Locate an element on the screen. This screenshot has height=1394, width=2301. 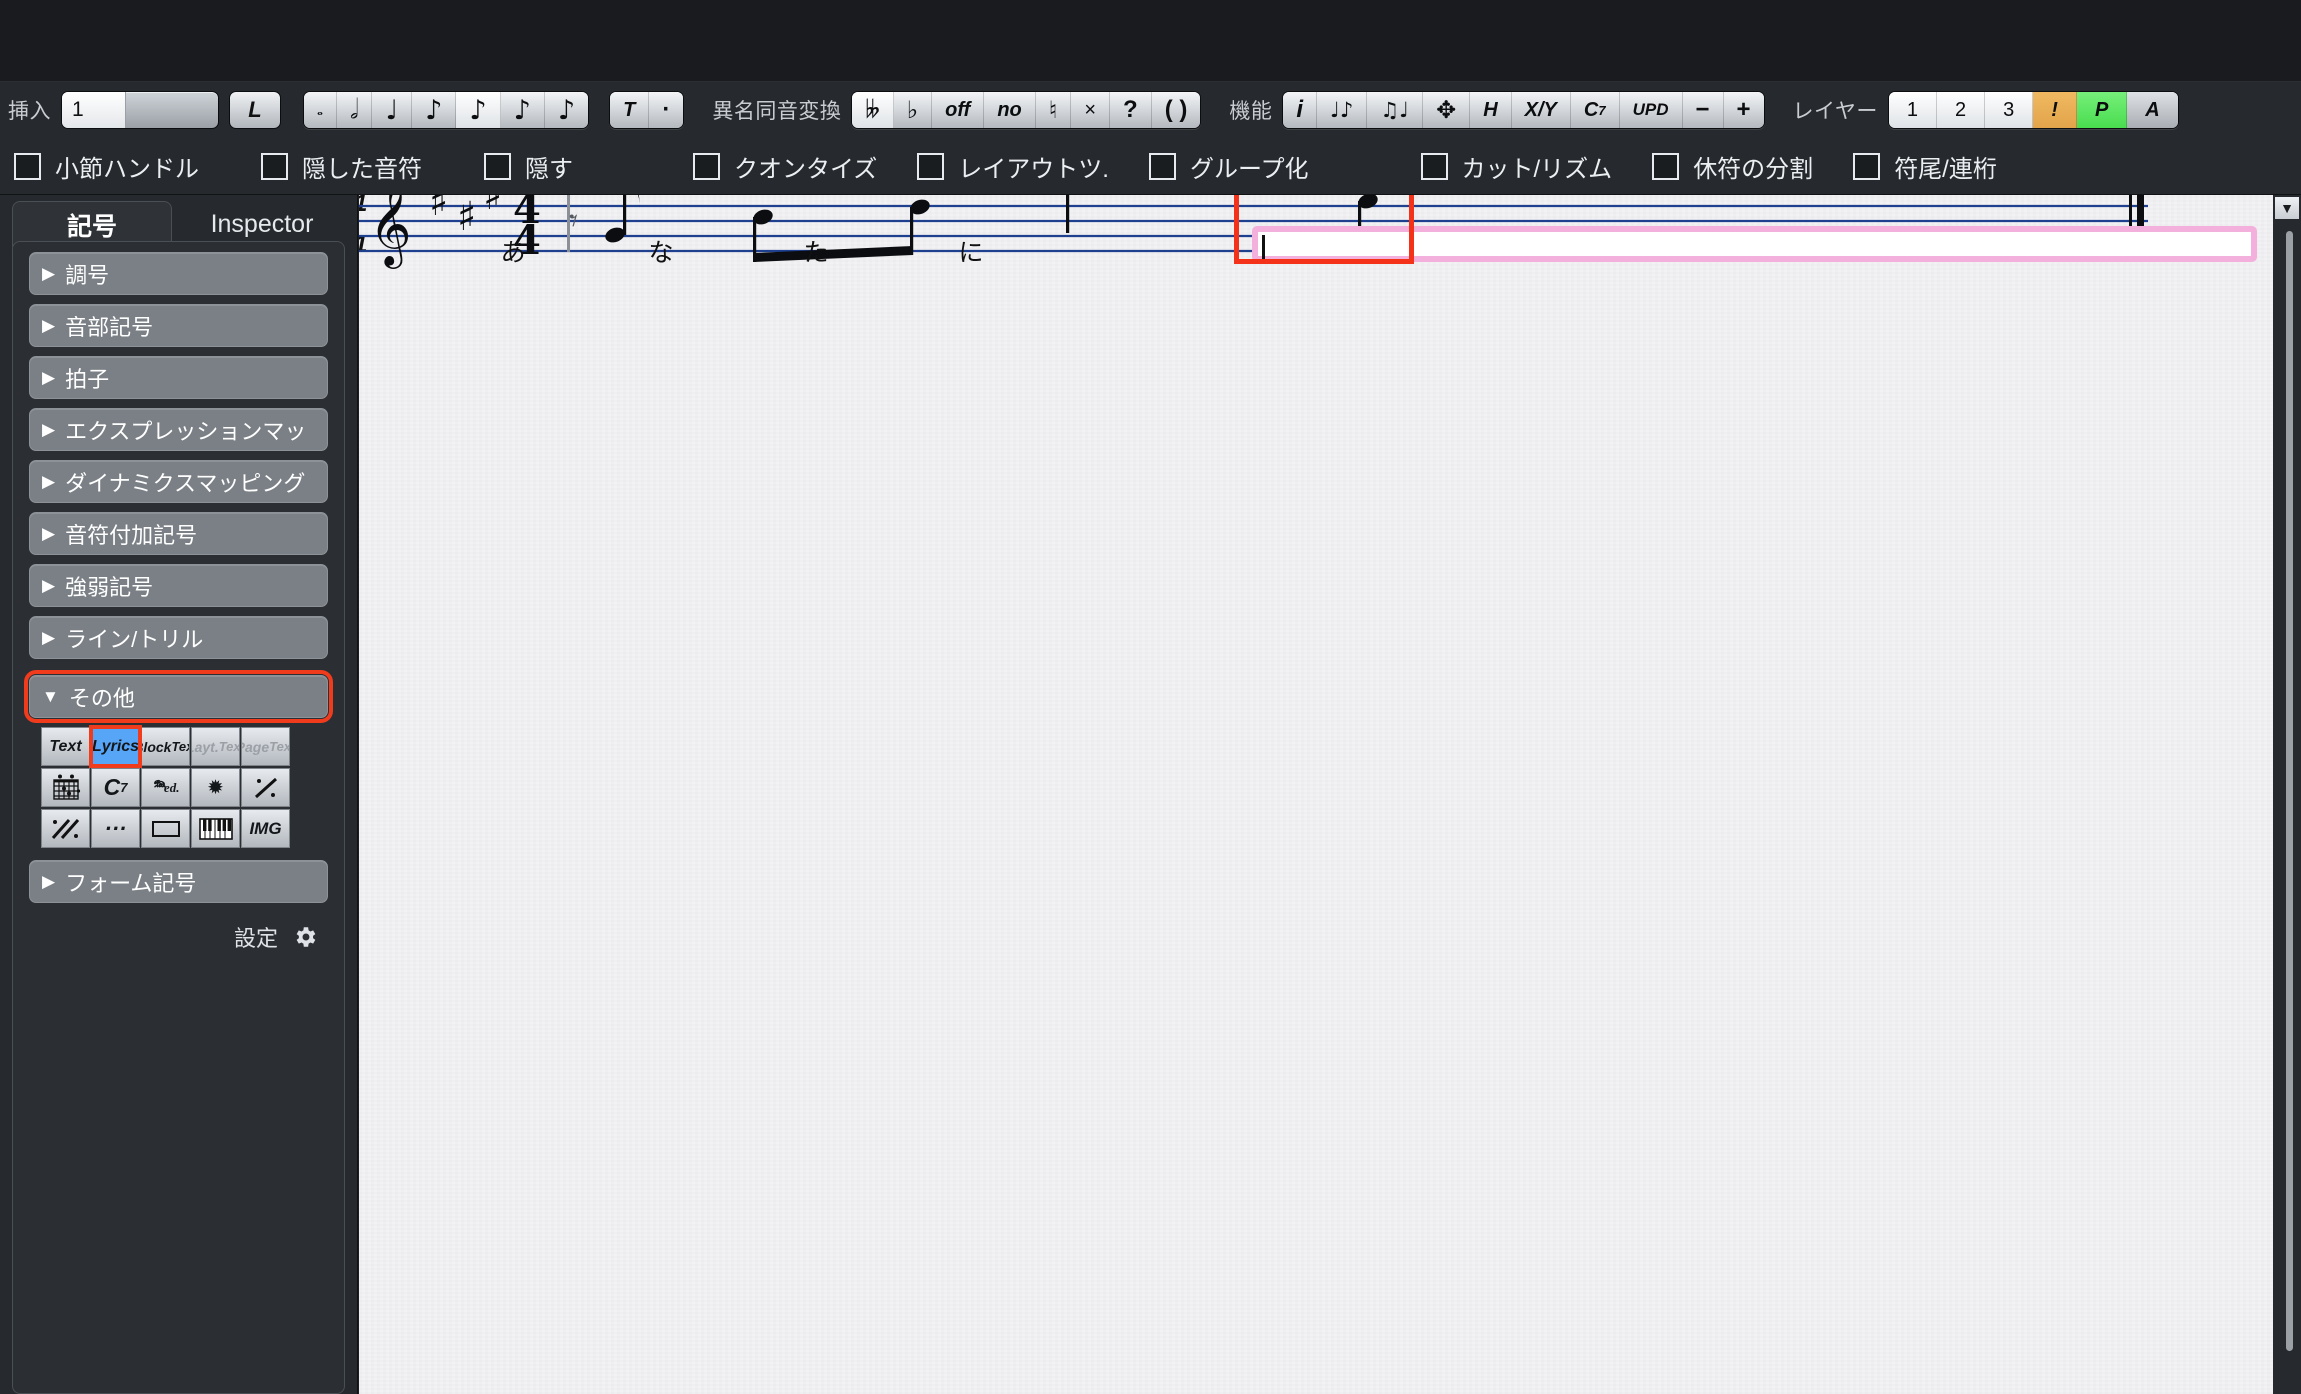
off-button: off is located at coordinates (958, 110).